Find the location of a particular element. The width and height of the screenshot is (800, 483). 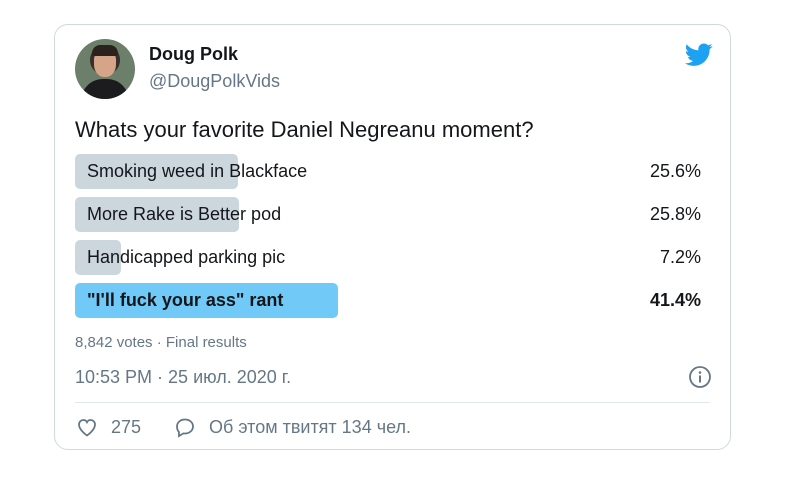

heart-icon is located at coordinates (87, 427).